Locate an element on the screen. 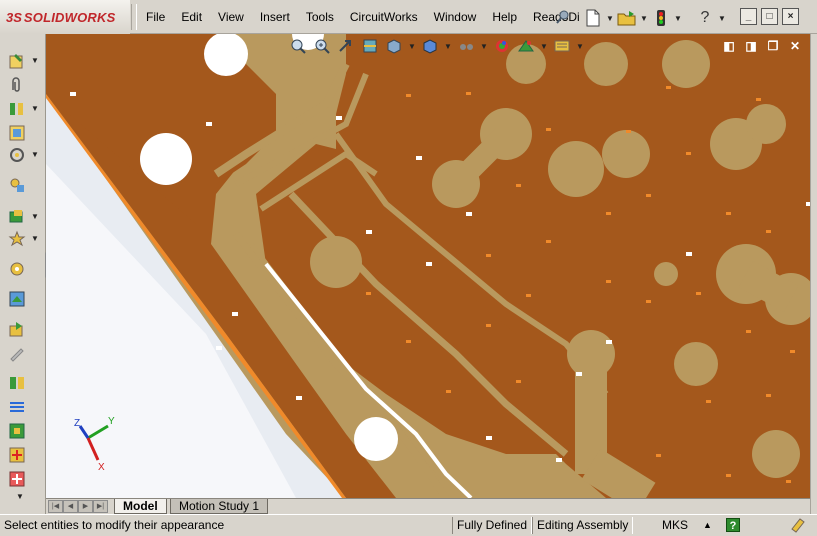 The image size is (817, 536). section-view-icon is located at coordinates (370, 46).